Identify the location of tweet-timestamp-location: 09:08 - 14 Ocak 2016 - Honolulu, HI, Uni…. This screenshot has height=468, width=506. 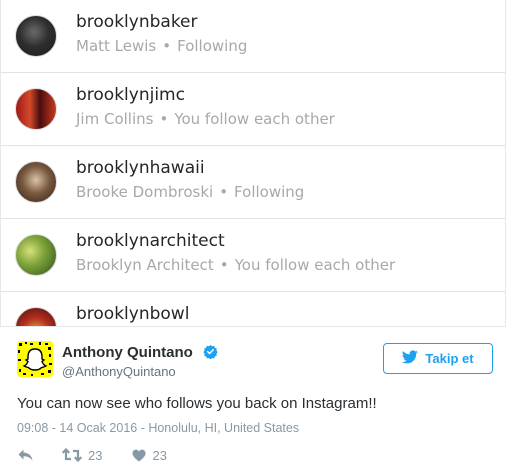
(158, 428).